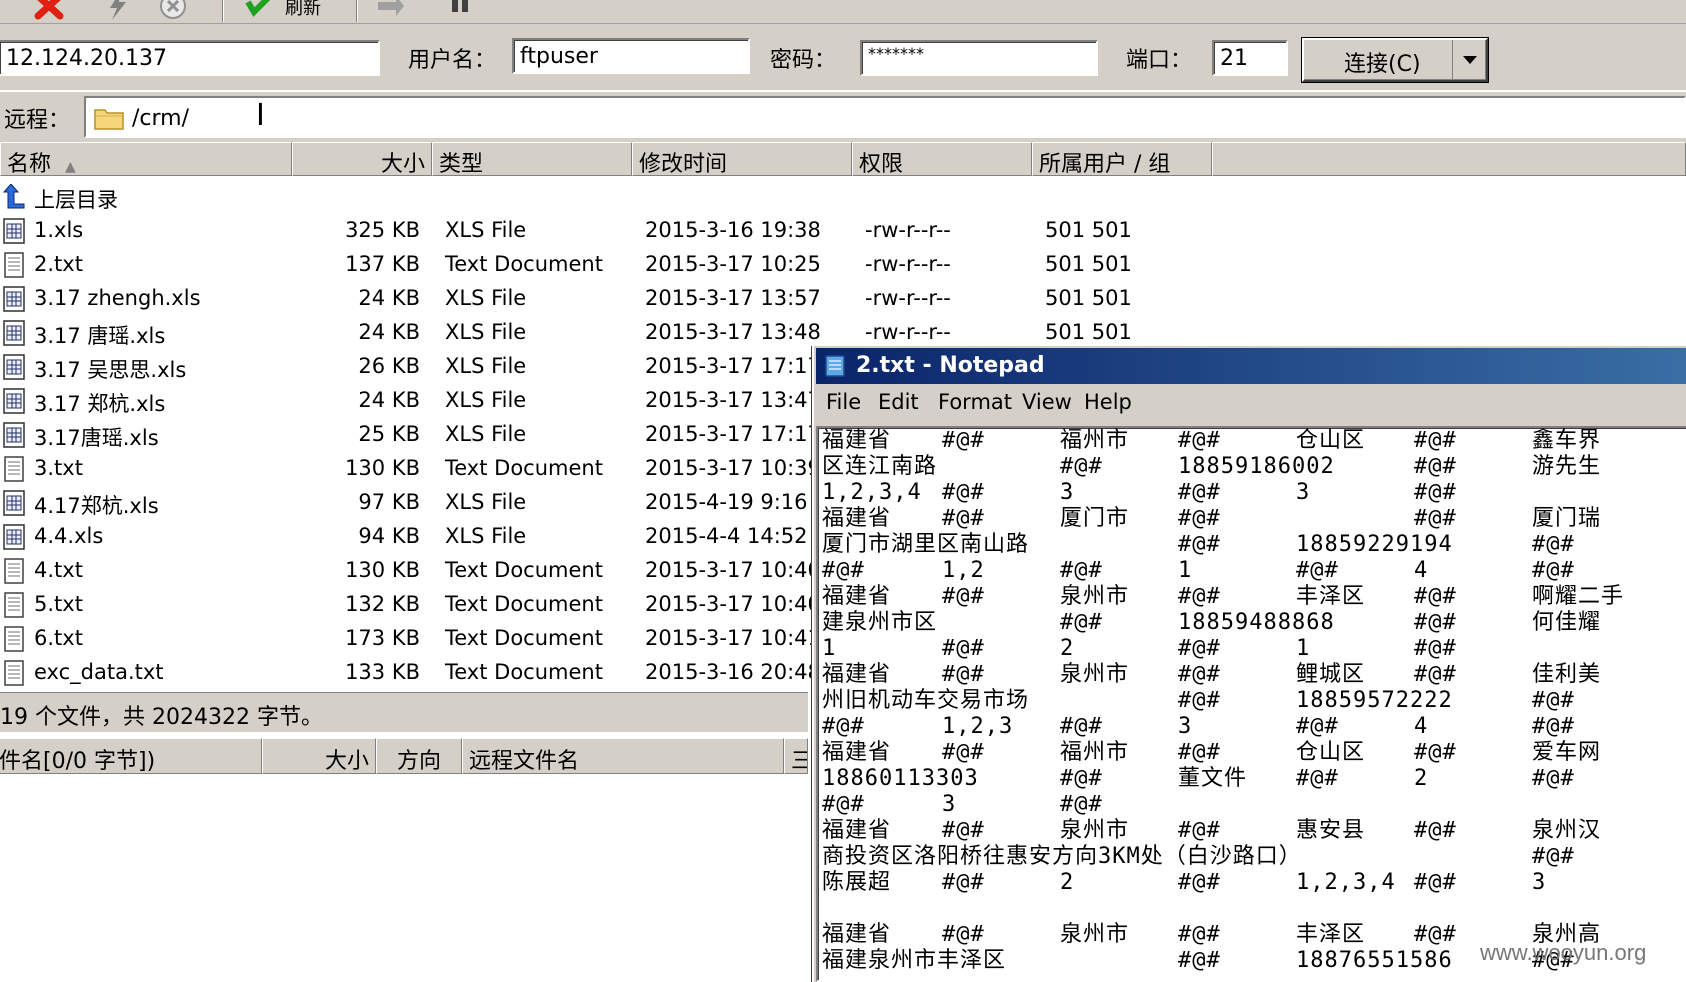 The image size is (1686, 982). I want to click on notepad-text-field: 丰泽区, so click(1331, 934).